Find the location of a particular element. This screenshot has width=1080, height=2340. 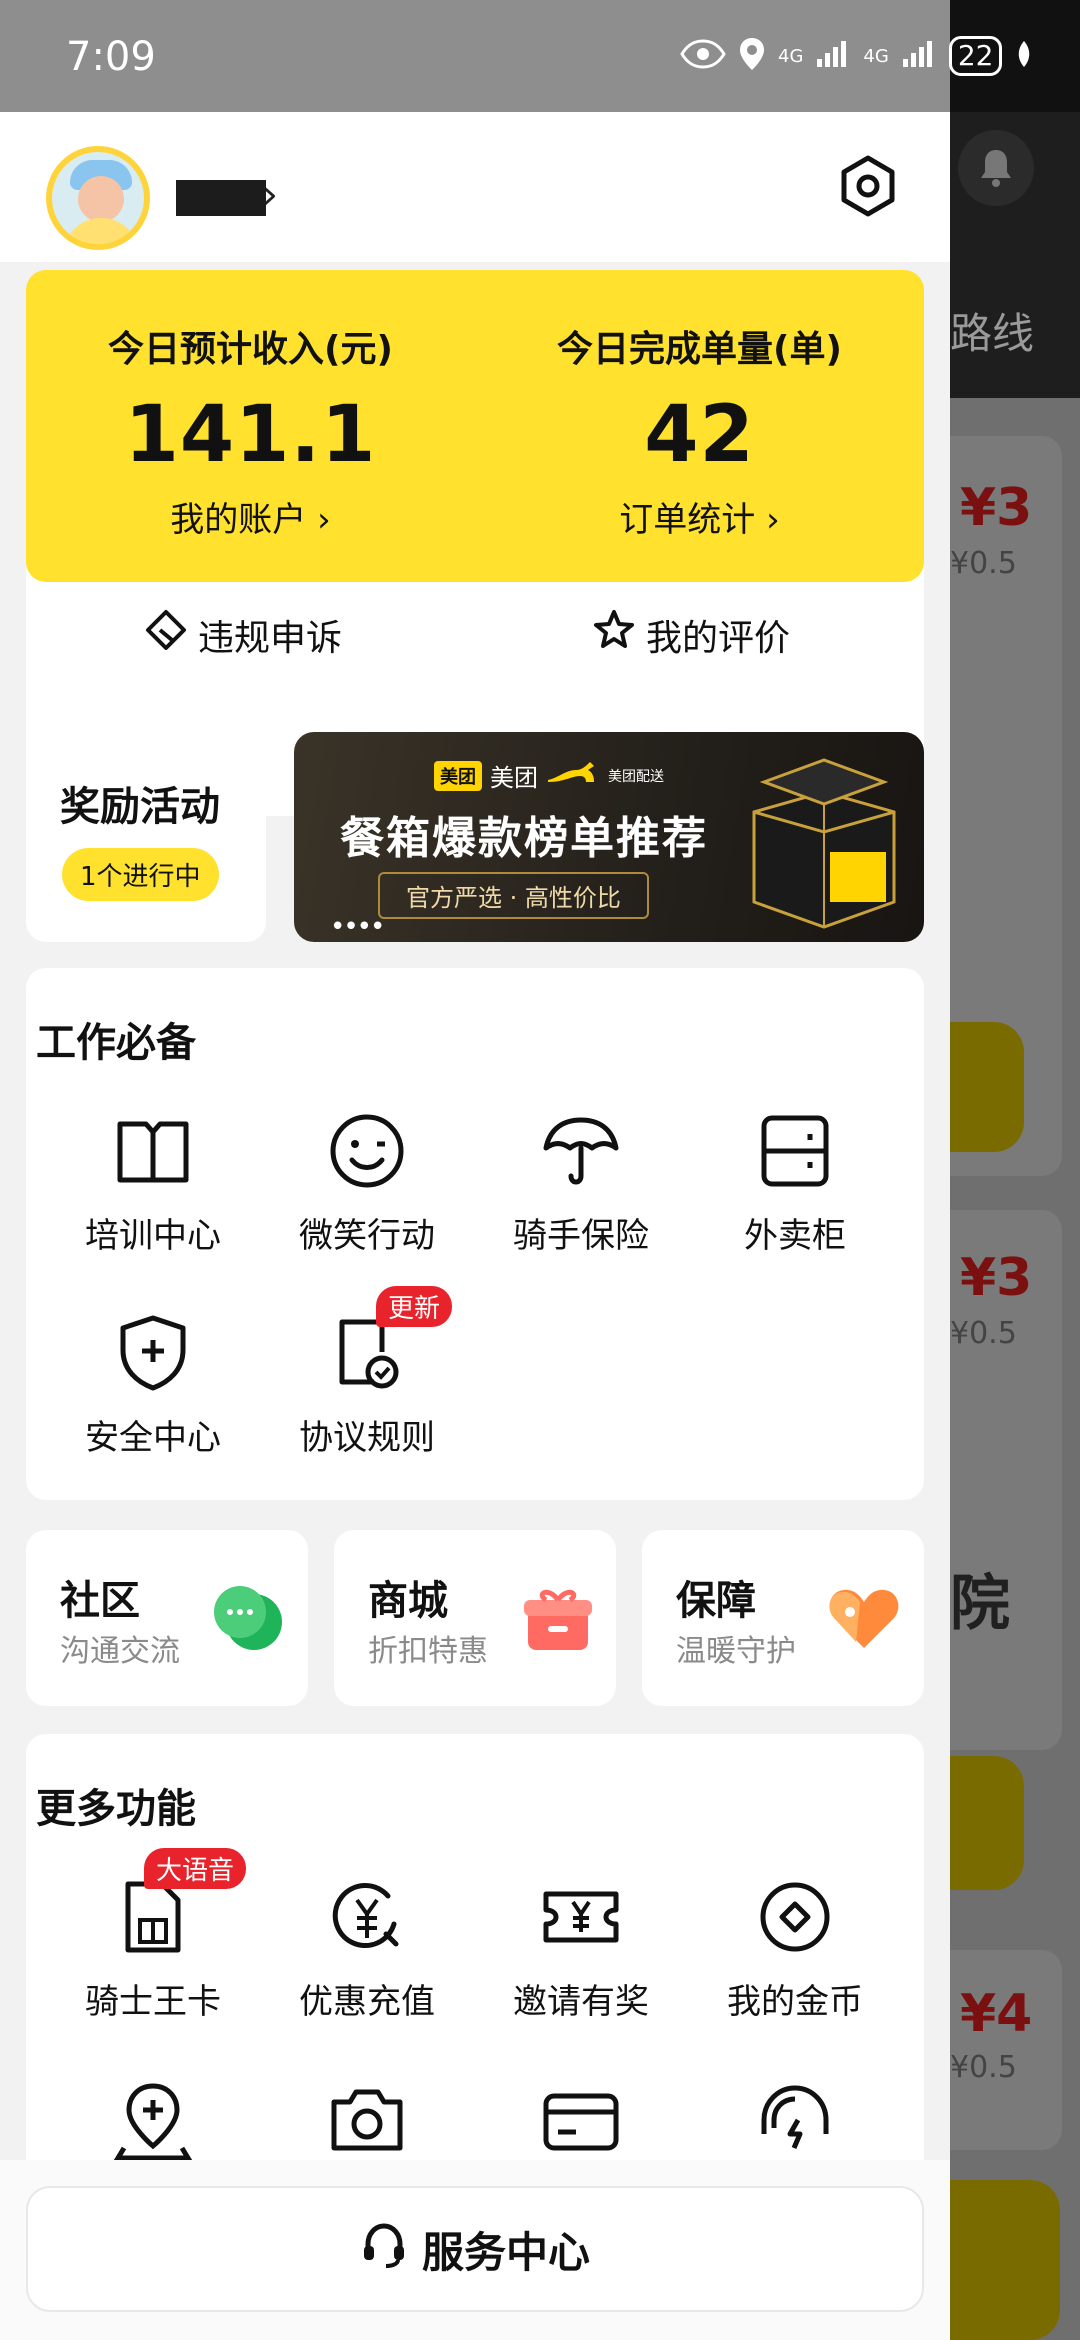

item-label: 安全中心 is located at coordinates (153, 1438).